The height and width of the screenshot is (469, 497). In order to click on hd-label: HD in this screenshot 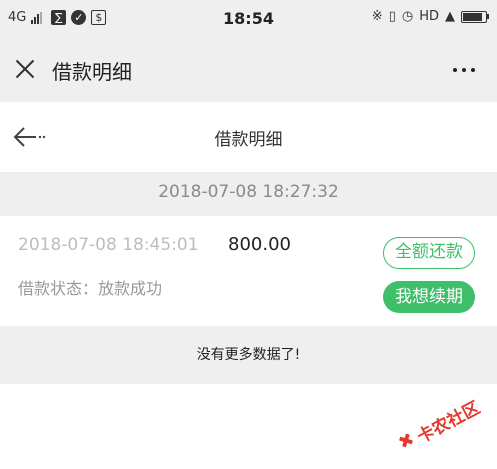, I will do `click(429, 16)`.